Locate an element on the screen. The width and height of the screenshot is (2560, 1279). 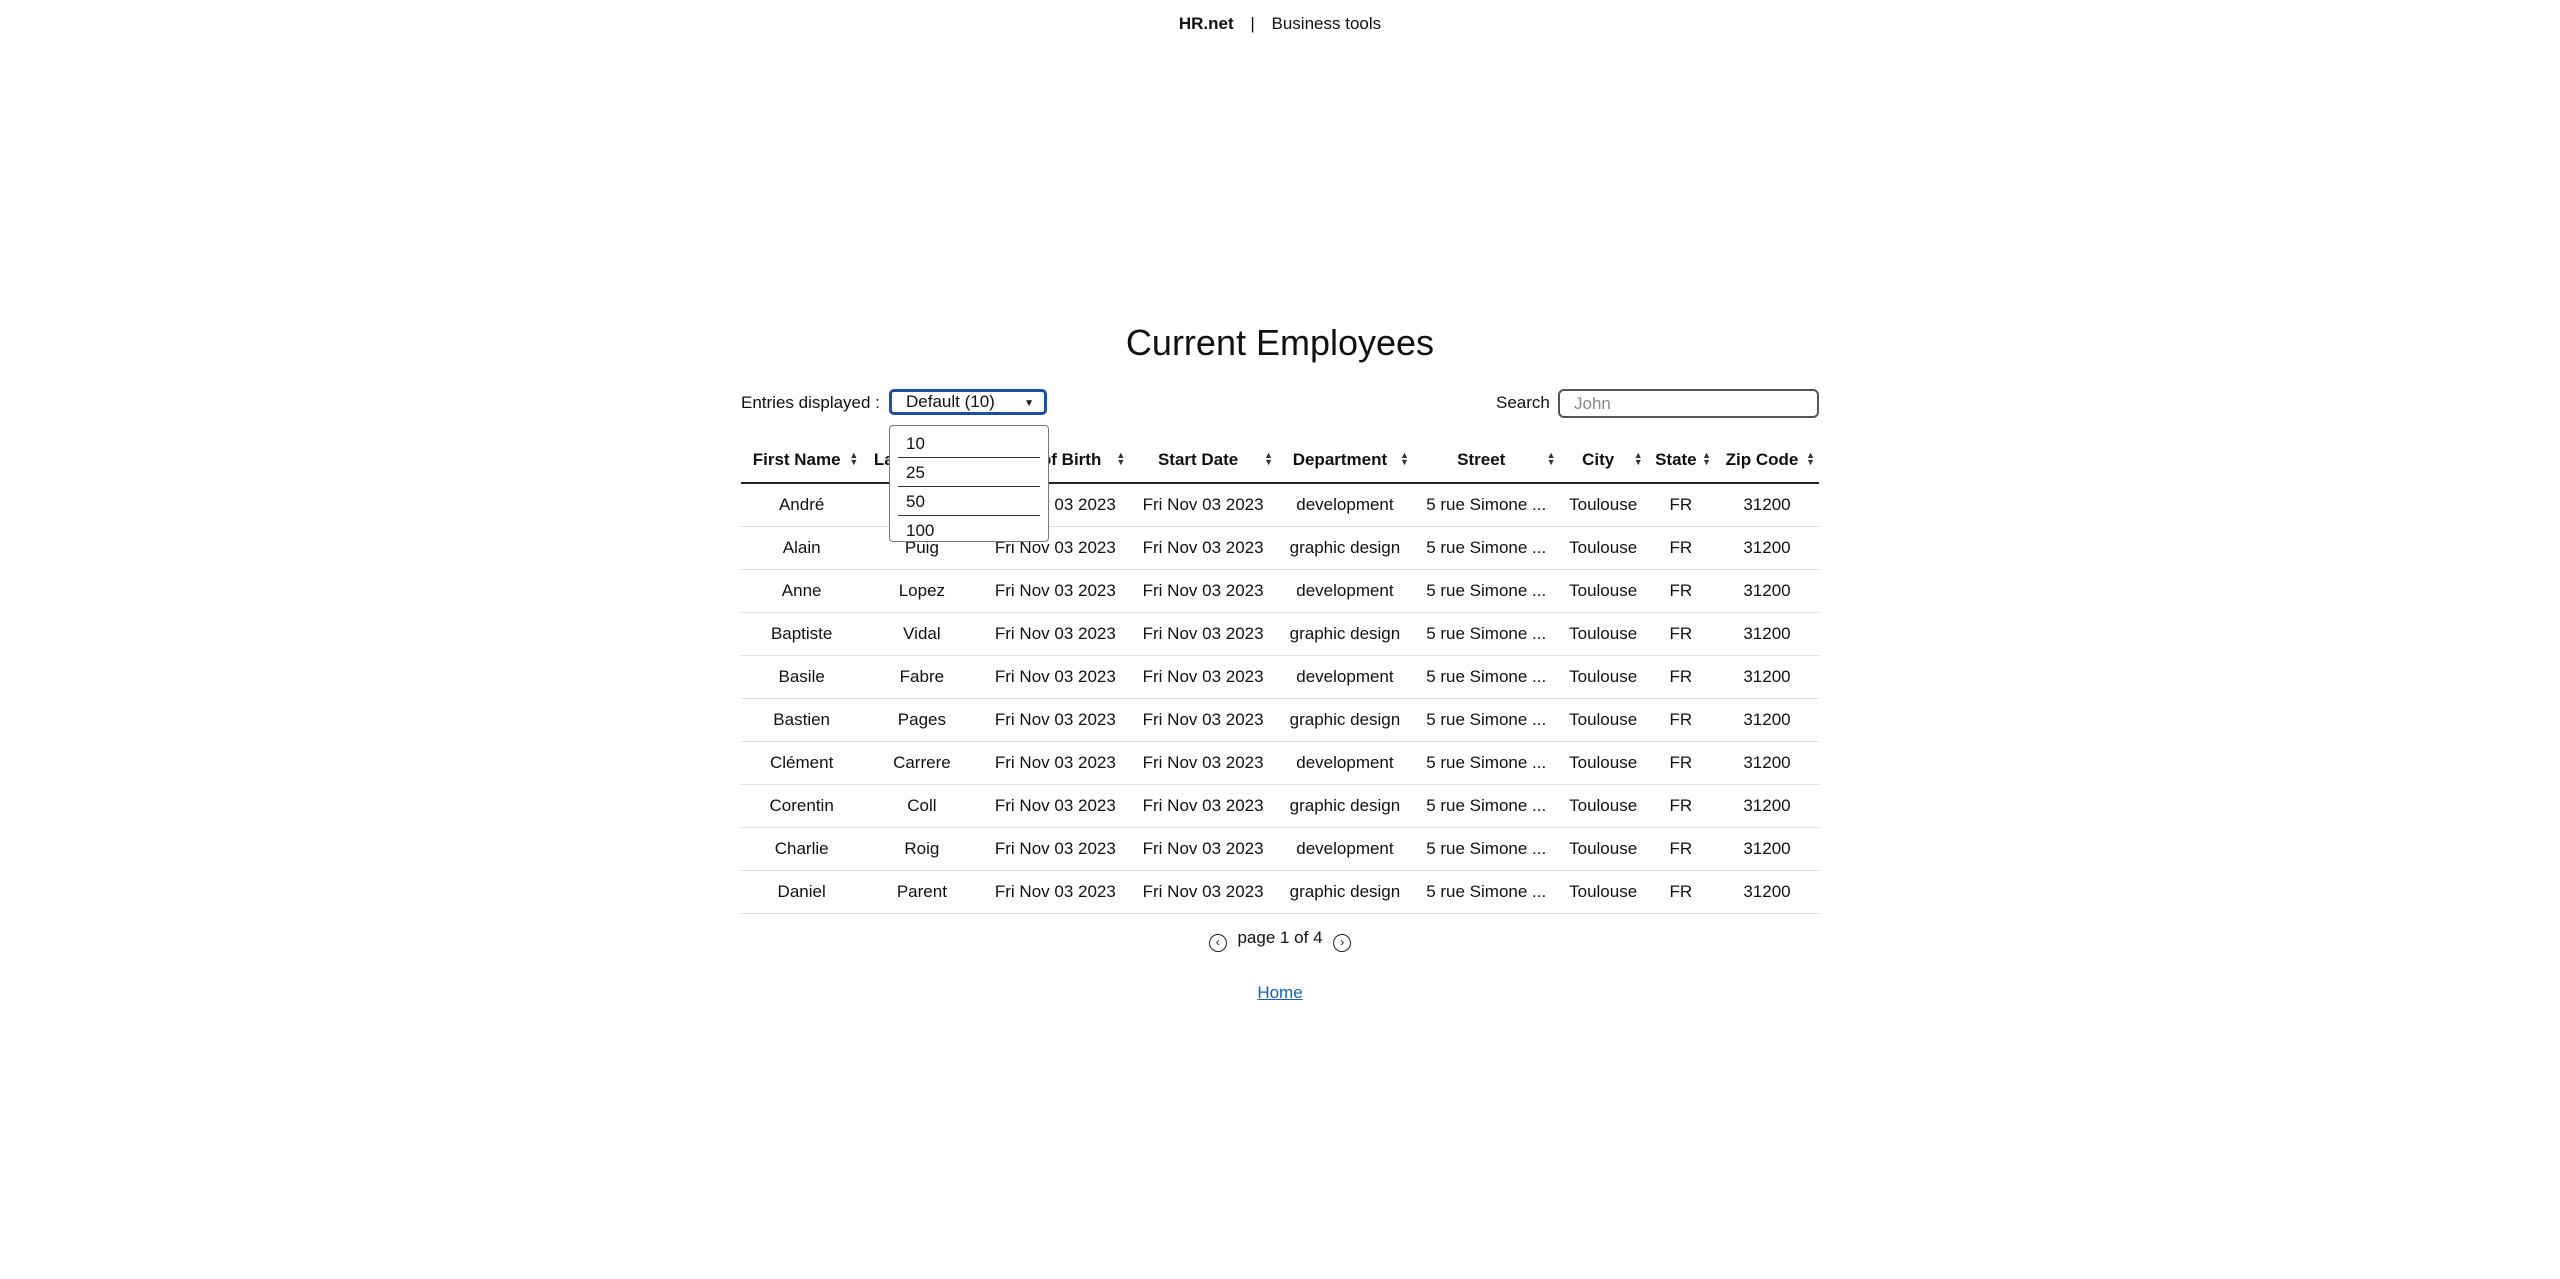
entries-option: 50 is located at coordinates (969, 502).